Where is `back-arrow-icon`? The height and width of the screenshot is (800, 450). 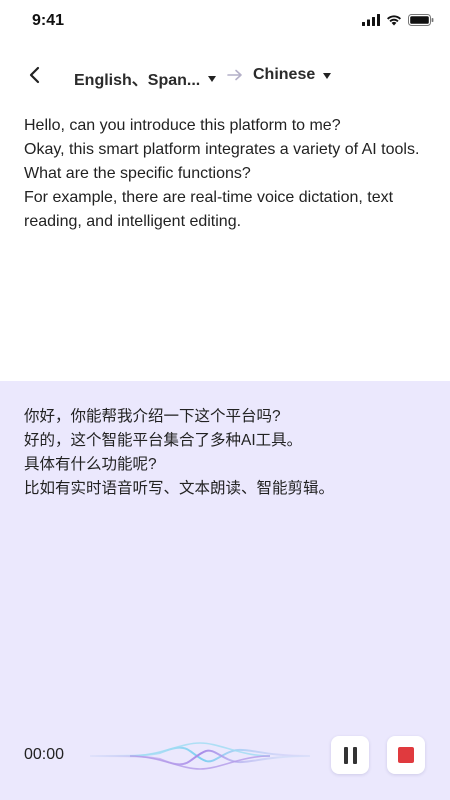
back-arrow-icon is located at coordinates (34, 75).